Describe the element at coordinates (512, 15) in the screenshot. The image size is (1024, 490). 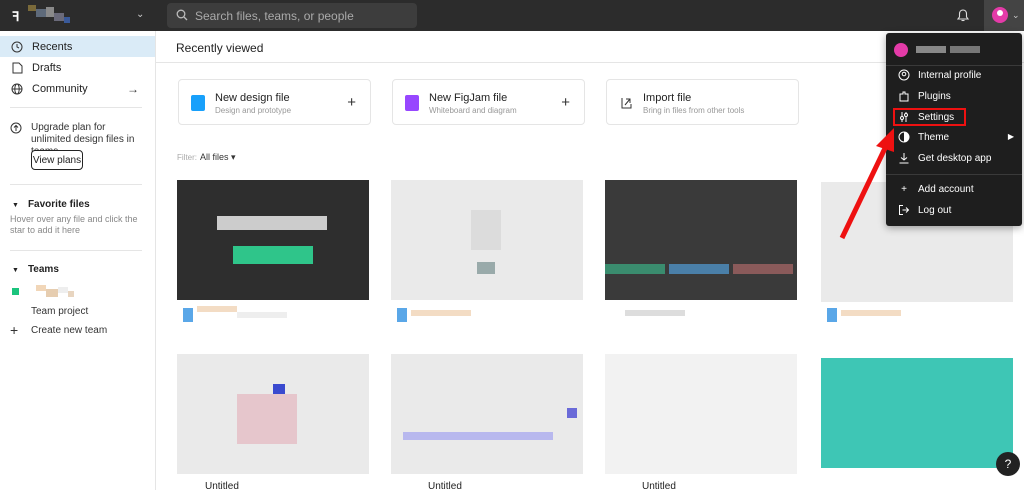
I see `top-bar: ꟻ ⌄ ⌄` at that location.